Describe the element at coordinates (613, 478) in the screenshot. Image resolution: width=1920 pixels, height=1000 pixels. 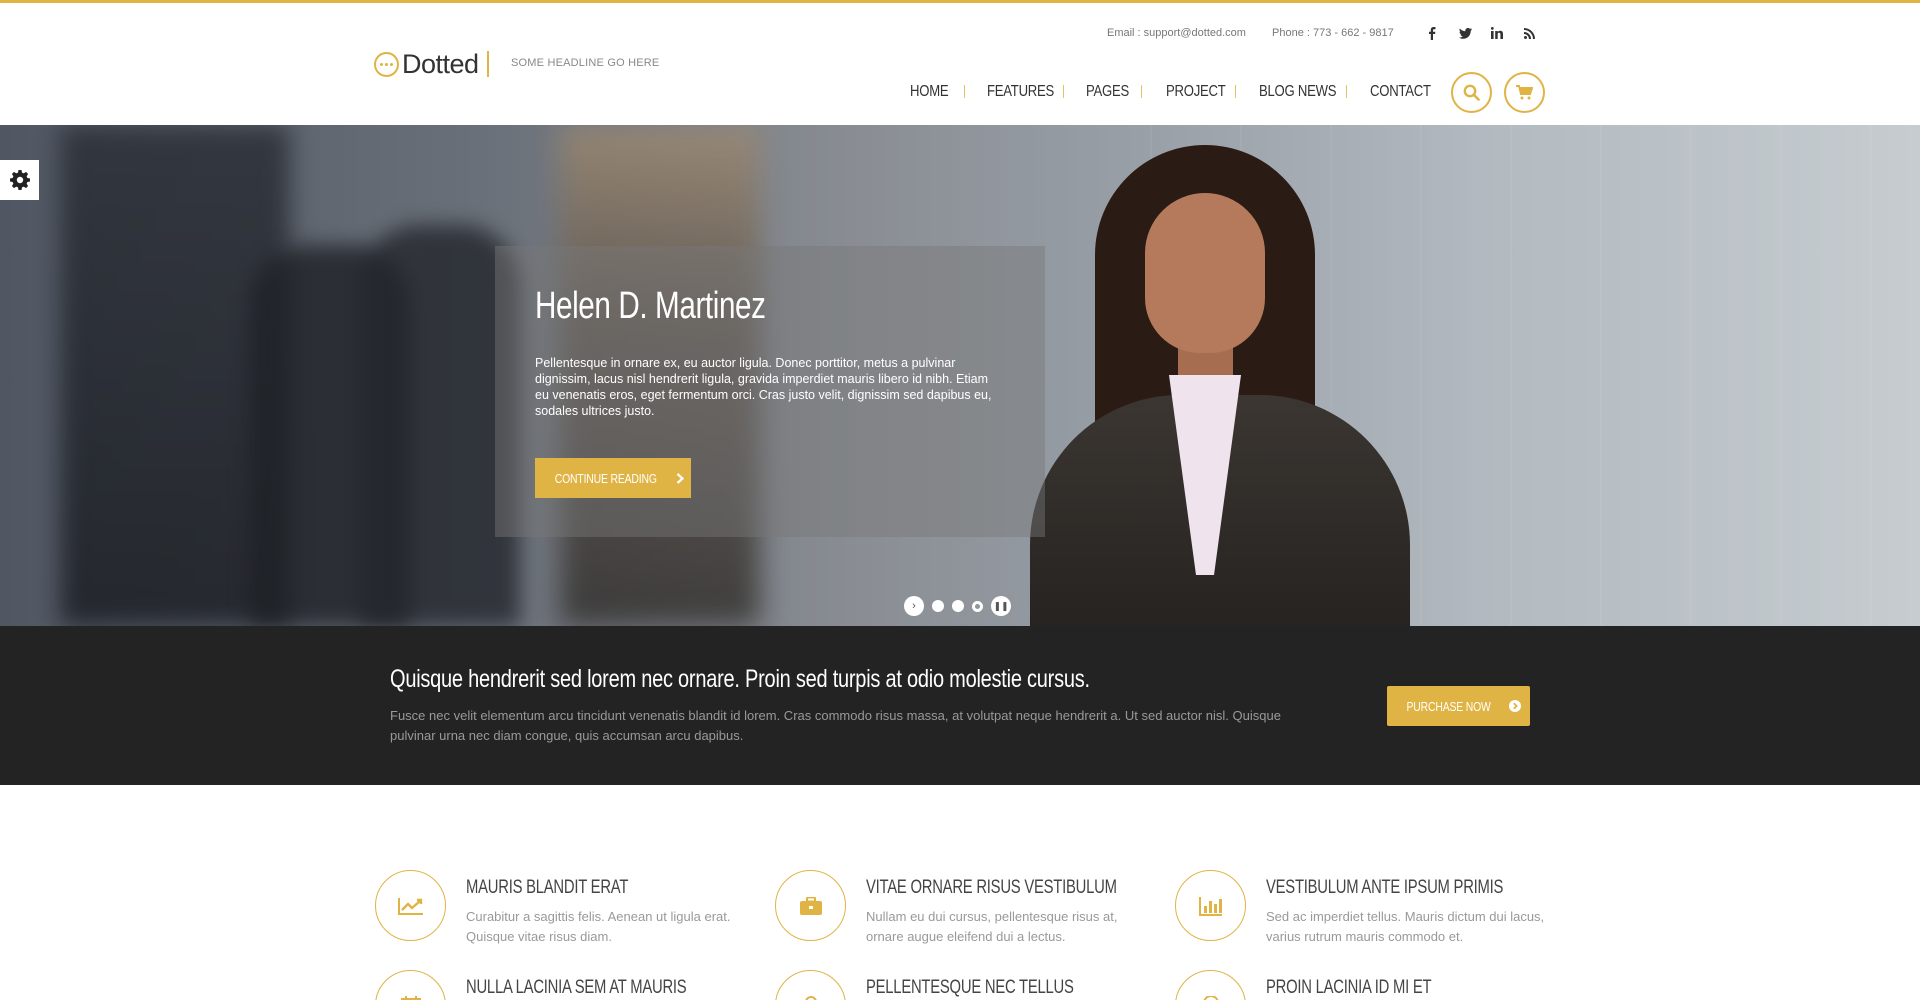
I see `continue-reading-button: CONTINUE READING` at that location.